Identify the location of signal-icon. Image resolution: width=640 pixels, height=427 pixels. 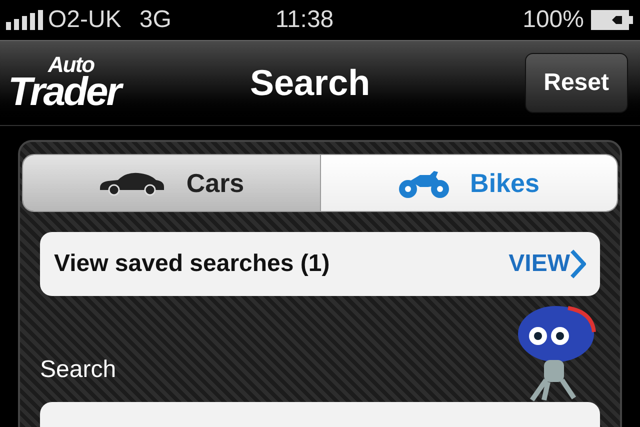
(25, 20).